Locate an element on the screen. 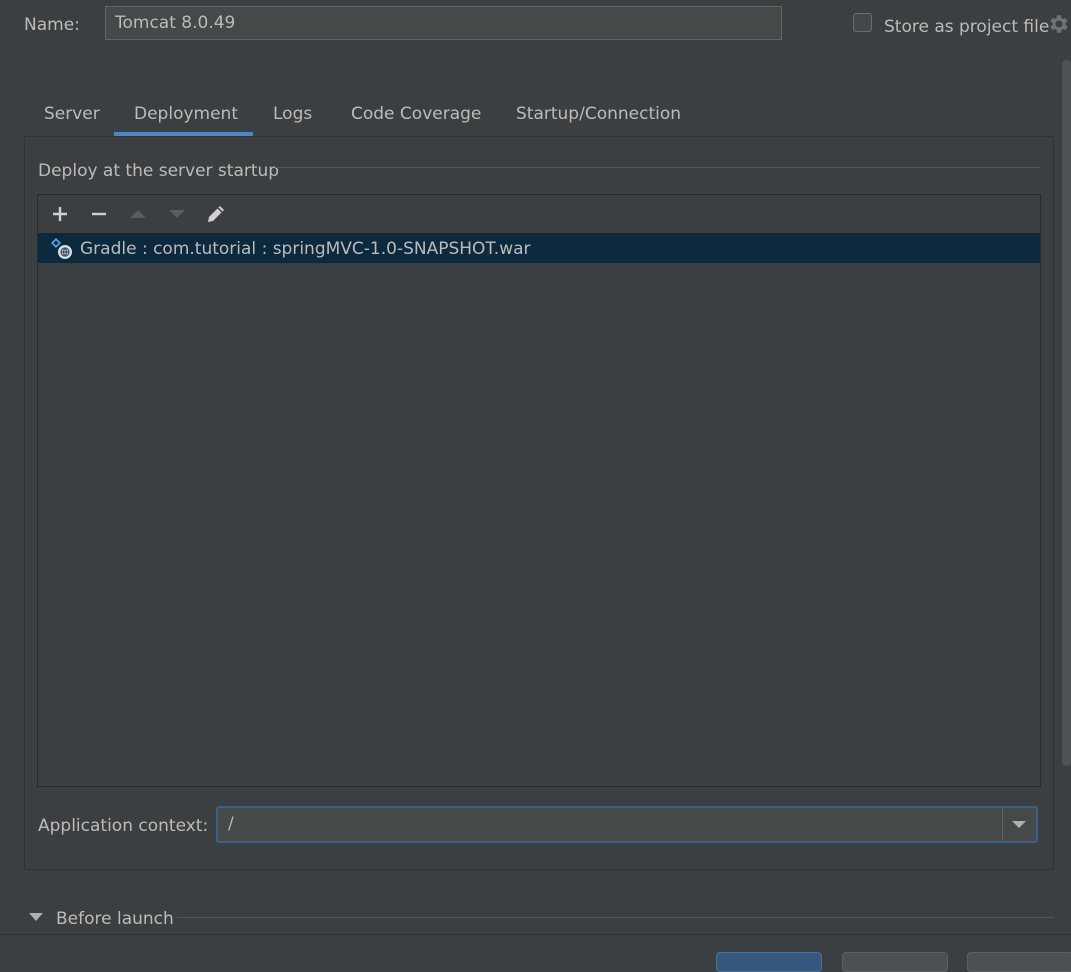 Image resolution: width=1071 pixels, height=972 pixels. apply-button is located at coordinates (1019, 962).